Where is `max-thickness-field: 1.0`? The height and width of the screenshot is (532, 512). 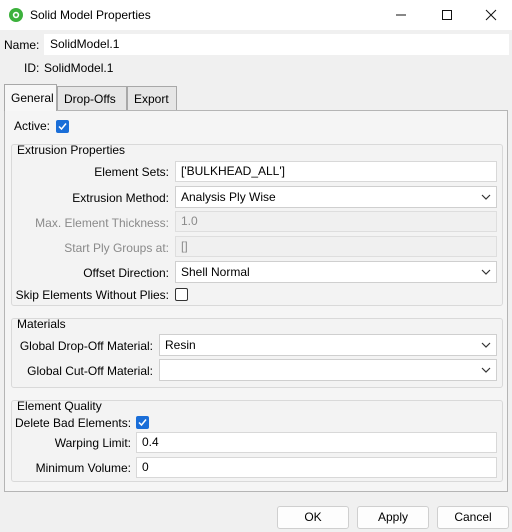 max-thickness-field: 1.0 is located at coordinates (336, 221).